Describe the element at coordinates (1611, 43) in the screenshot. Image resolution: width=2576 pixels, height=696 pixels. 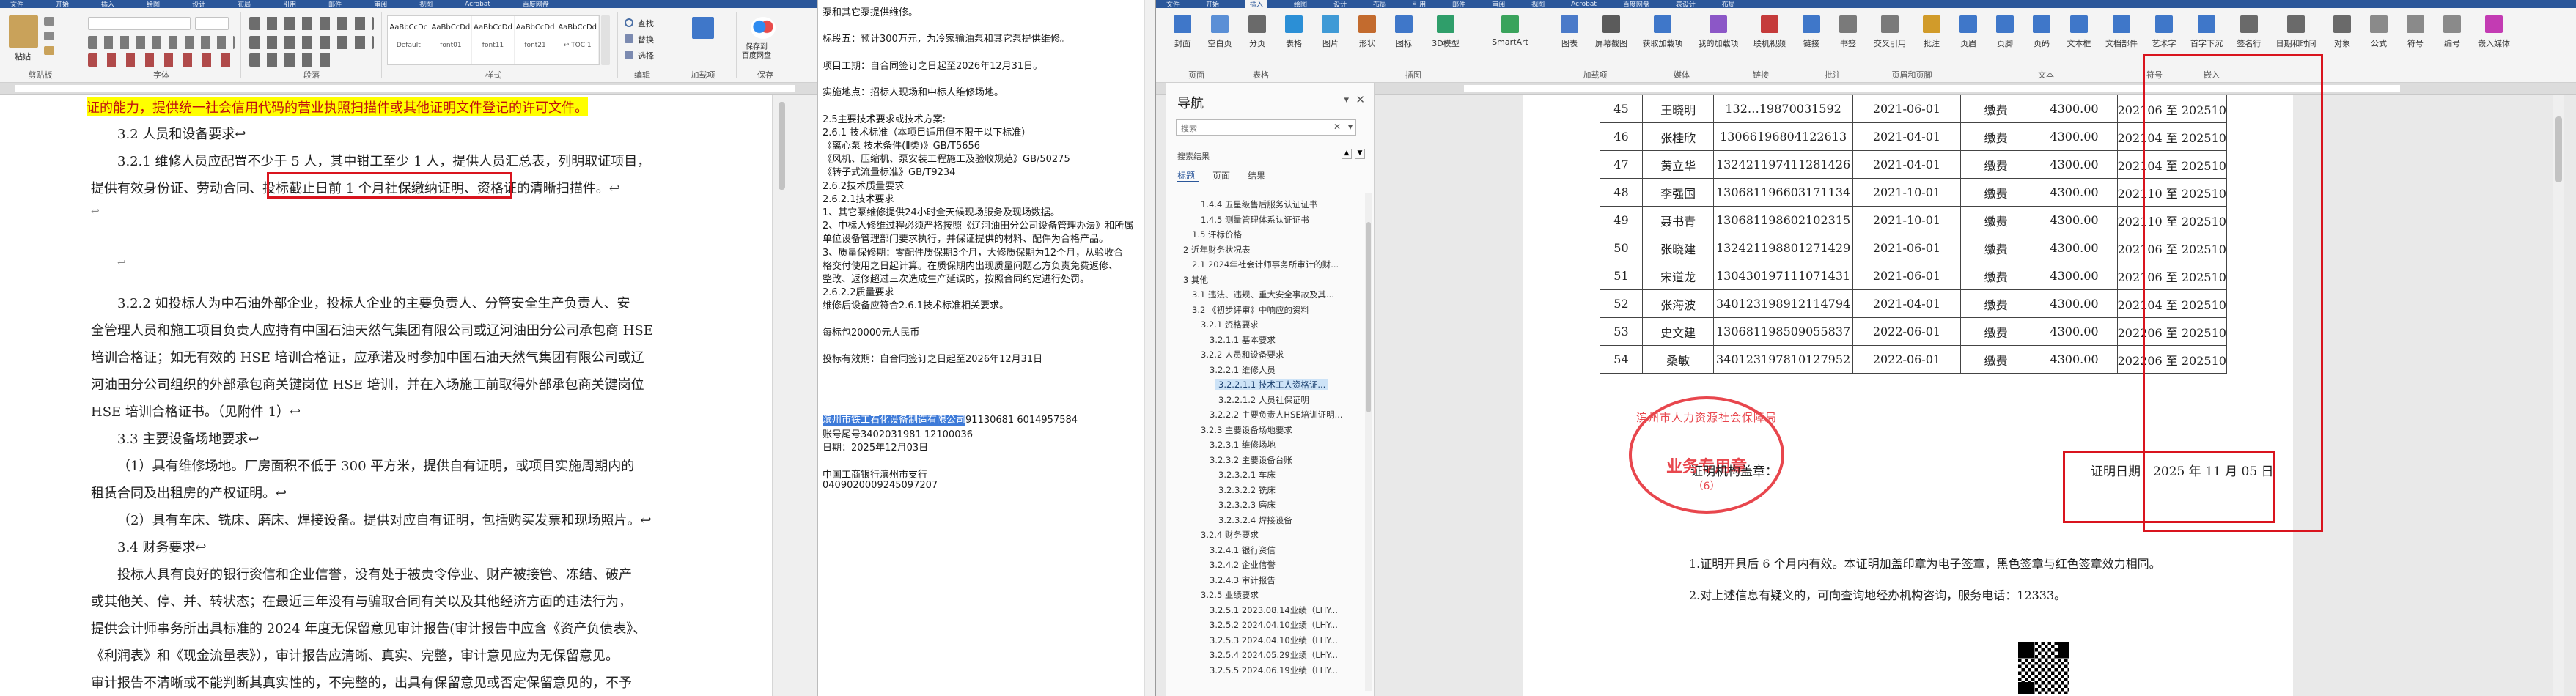
I see `ribbon-button-label: 屏幕截图` at that location.